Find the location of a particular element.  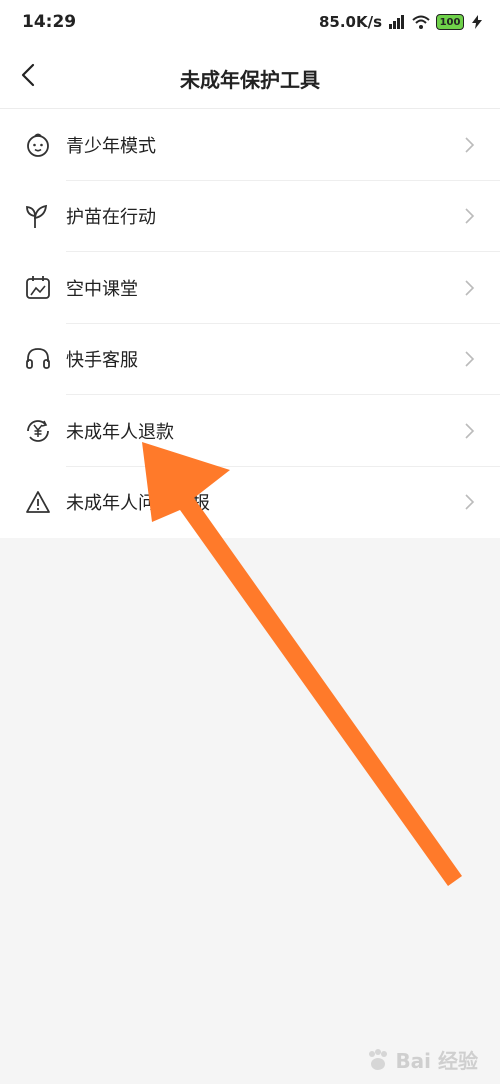

yuan-refund-icon is located at coordinates (38, 430).